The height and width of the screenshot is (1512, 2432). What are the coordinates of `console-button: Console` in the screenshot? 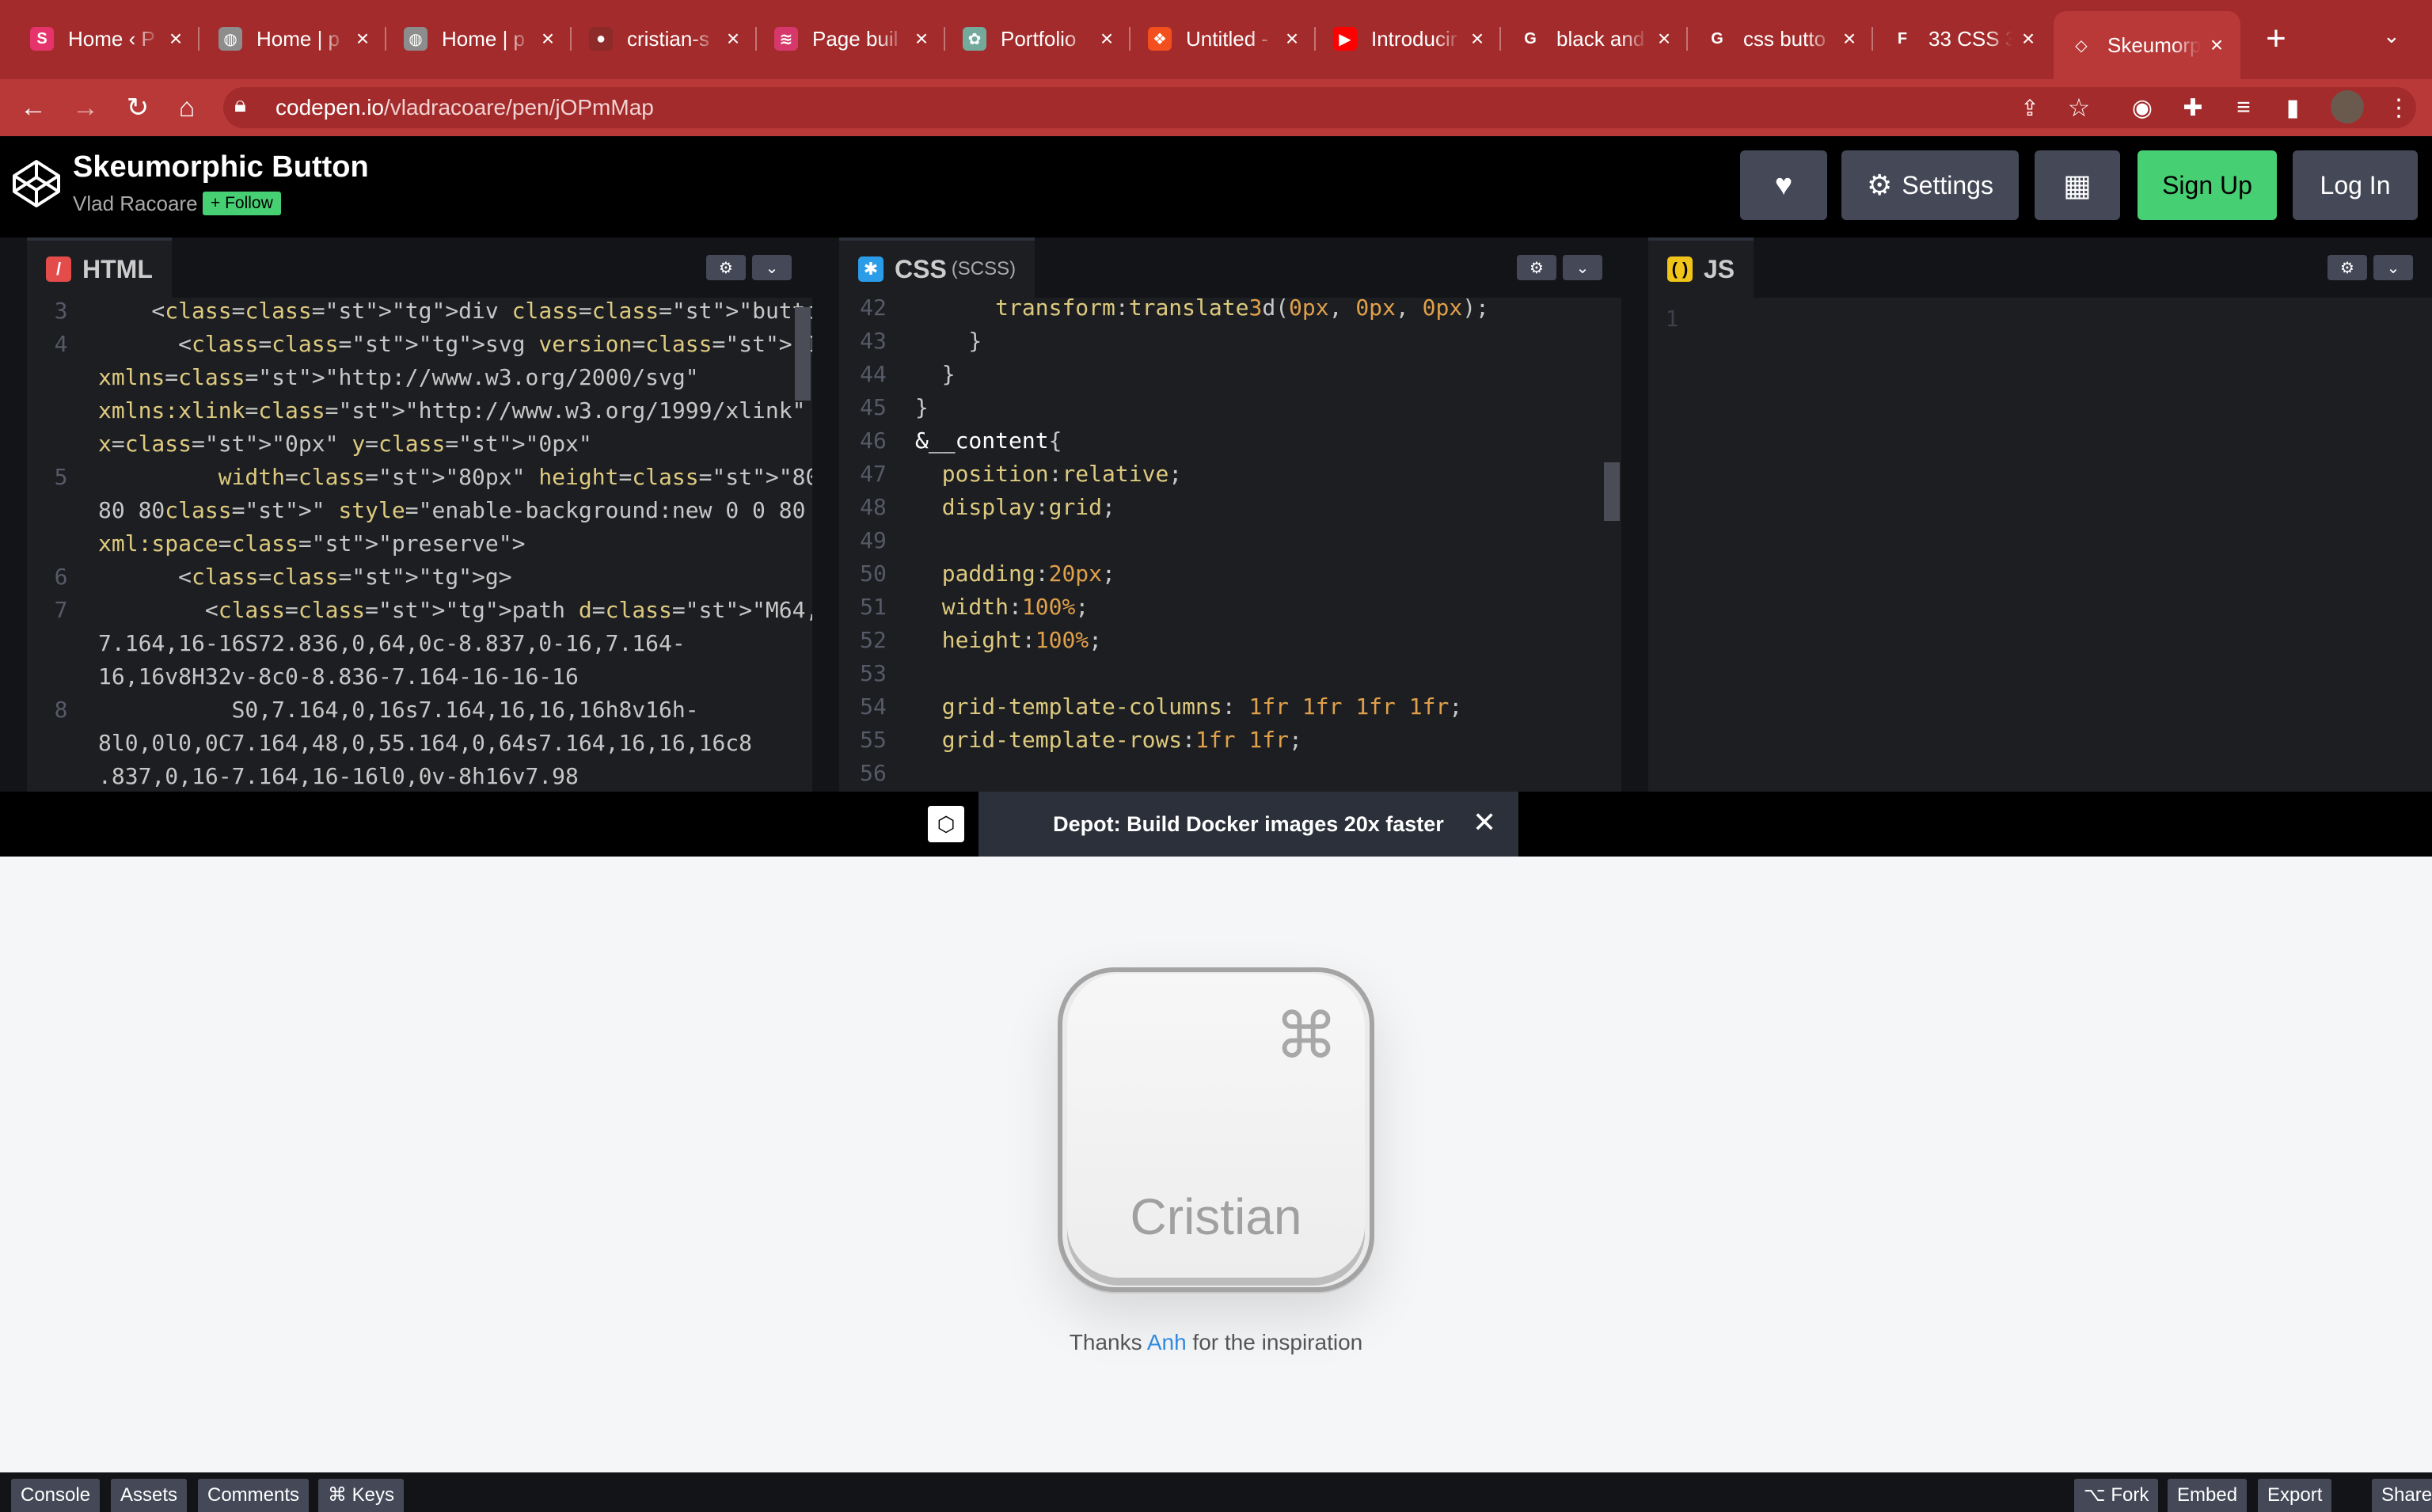 It's located at (56, 1495).